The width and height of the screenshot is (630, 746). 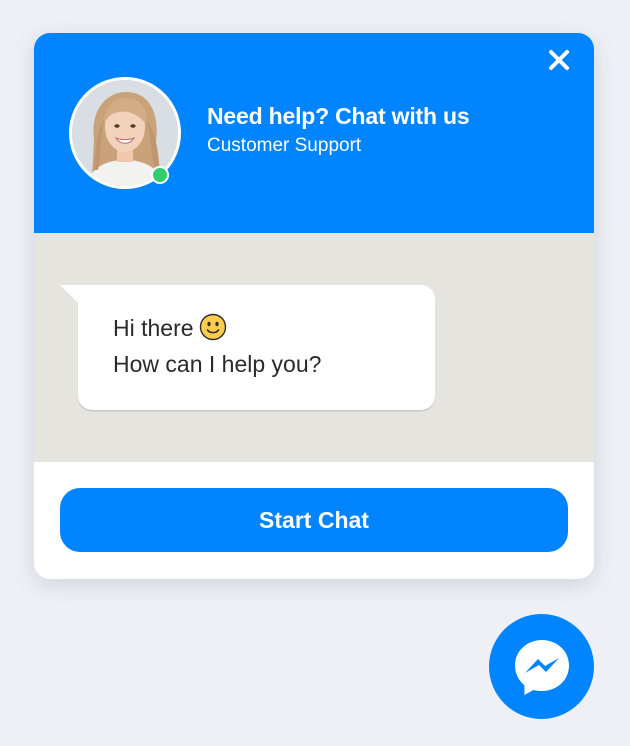 I want to click on slightly-smiling-face-icon, so click(x=212, y=327).